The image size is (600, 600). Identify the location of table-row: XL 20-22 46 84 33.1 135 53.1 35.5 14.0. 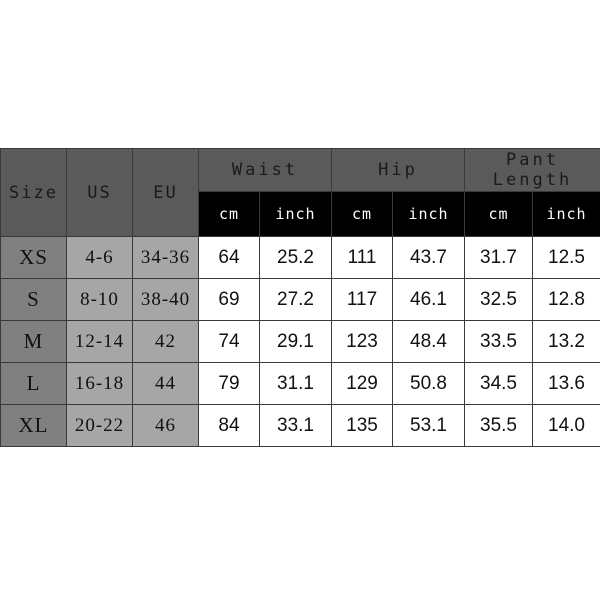
(300, 425).